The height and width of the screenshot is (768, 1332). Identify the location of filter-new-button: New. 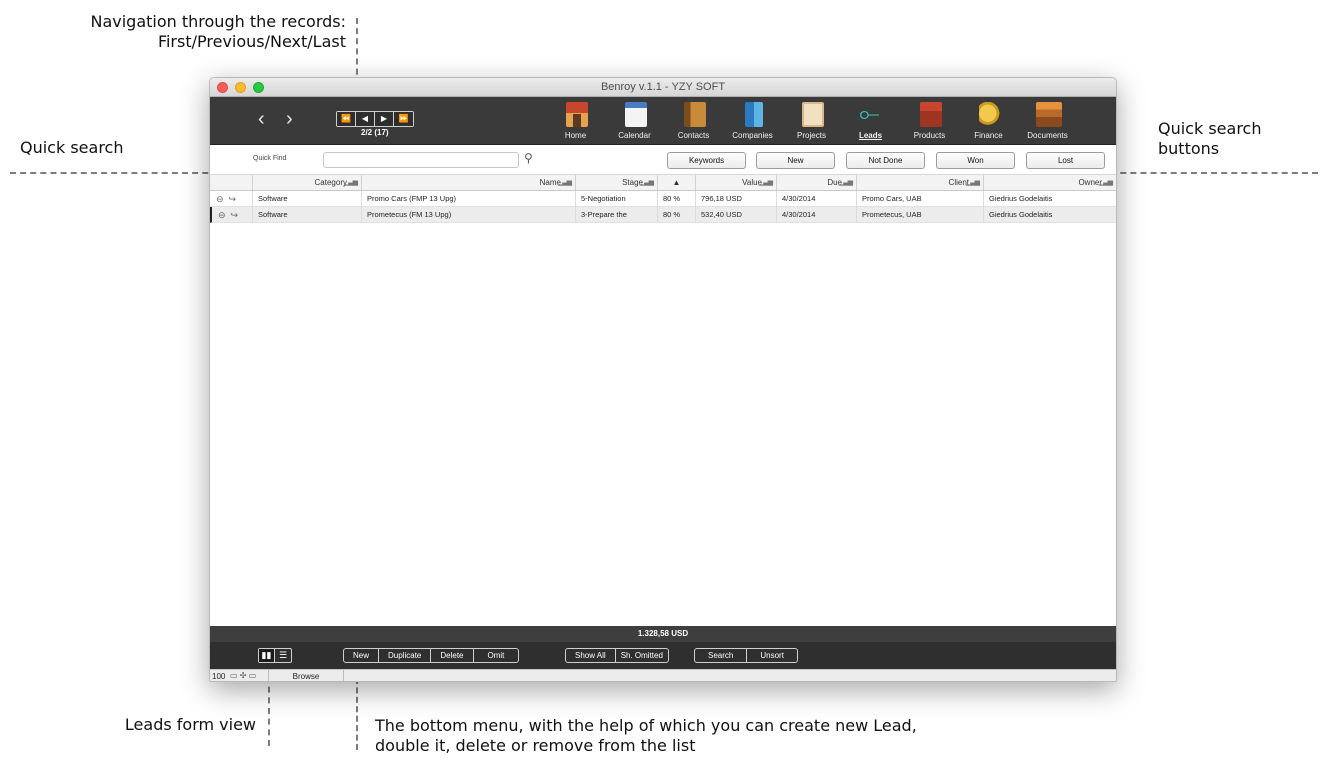
(795, 160).